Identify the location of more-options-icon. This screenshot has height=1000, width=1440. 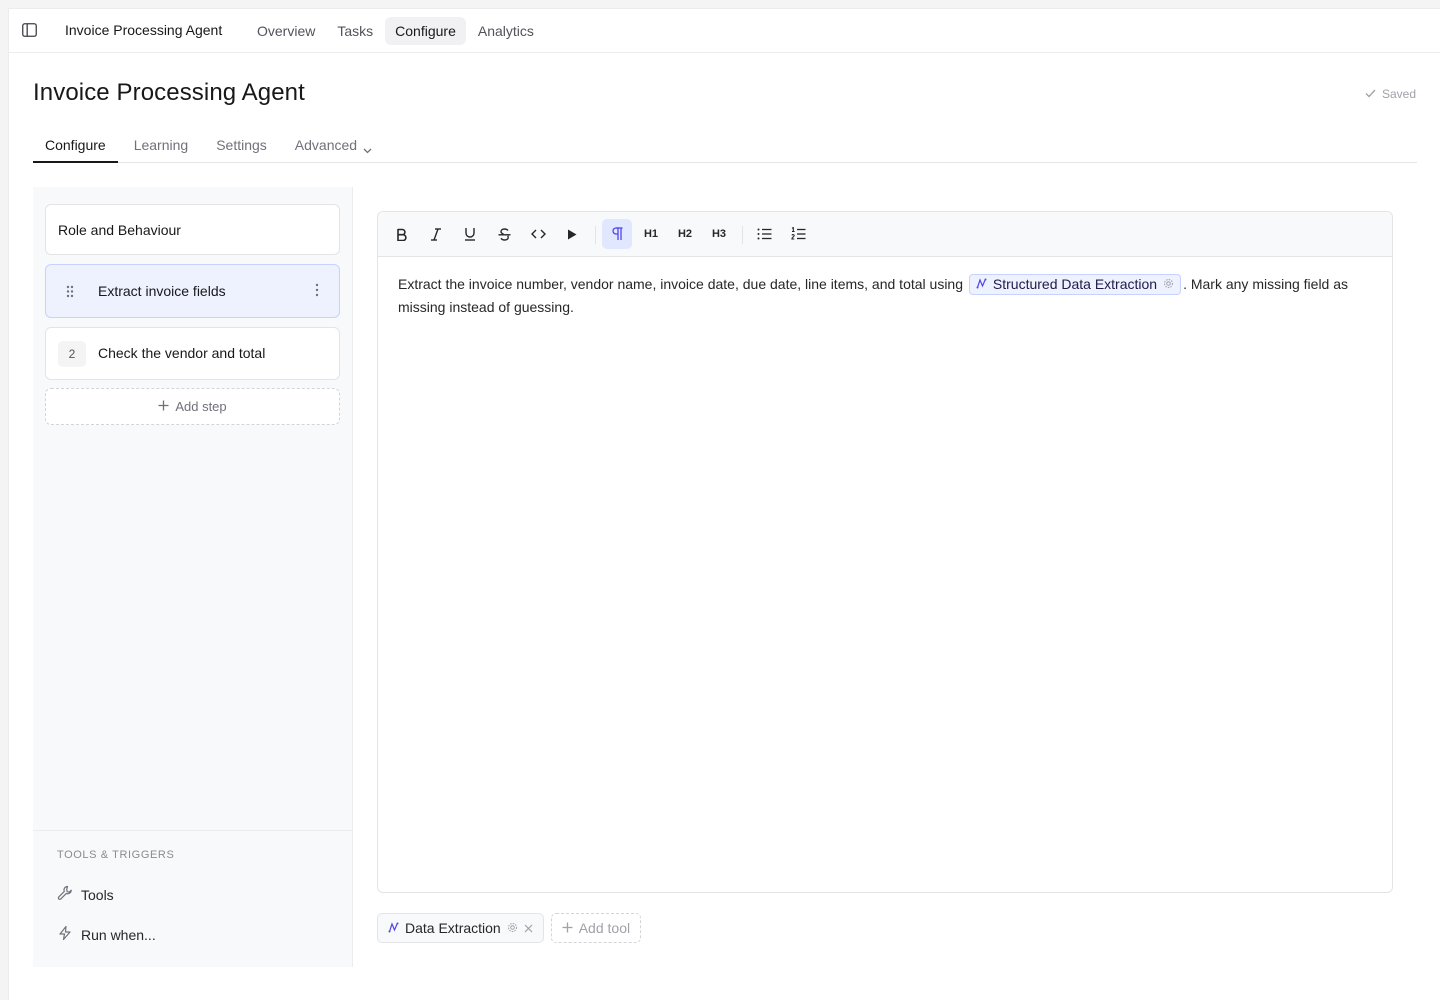
(317, 292).